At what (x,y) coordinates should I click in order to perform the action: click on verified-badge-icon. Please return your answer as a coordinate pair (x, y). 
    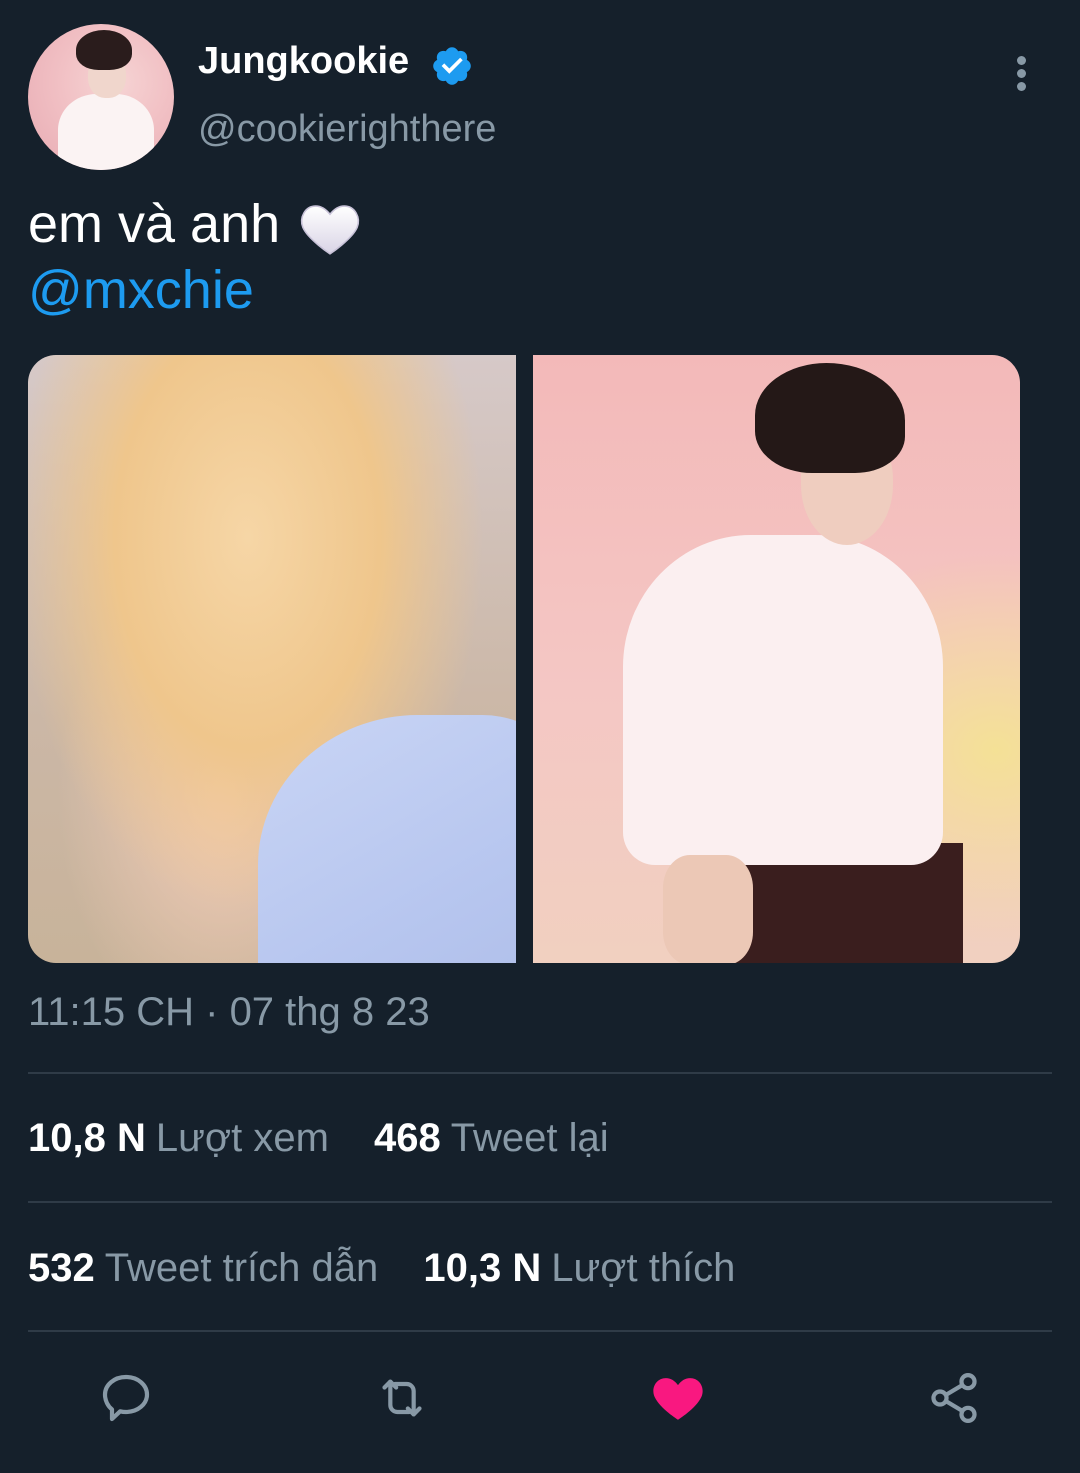
    Looking at the image, I should click on (452, 66).